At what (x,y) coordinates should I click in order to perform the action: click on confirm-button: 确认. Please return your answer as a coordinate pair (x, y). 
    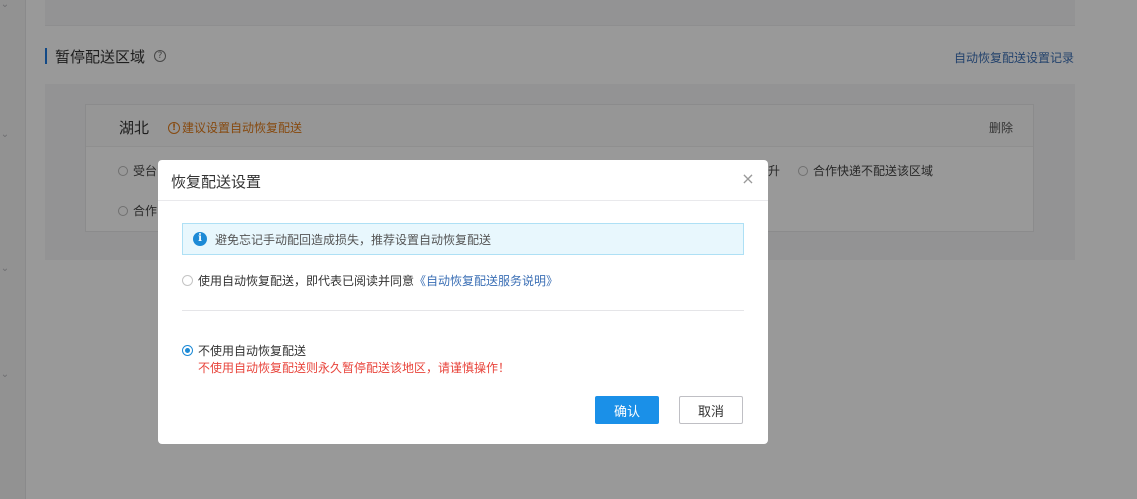
    Looking at the image, I should click on (627, 410).